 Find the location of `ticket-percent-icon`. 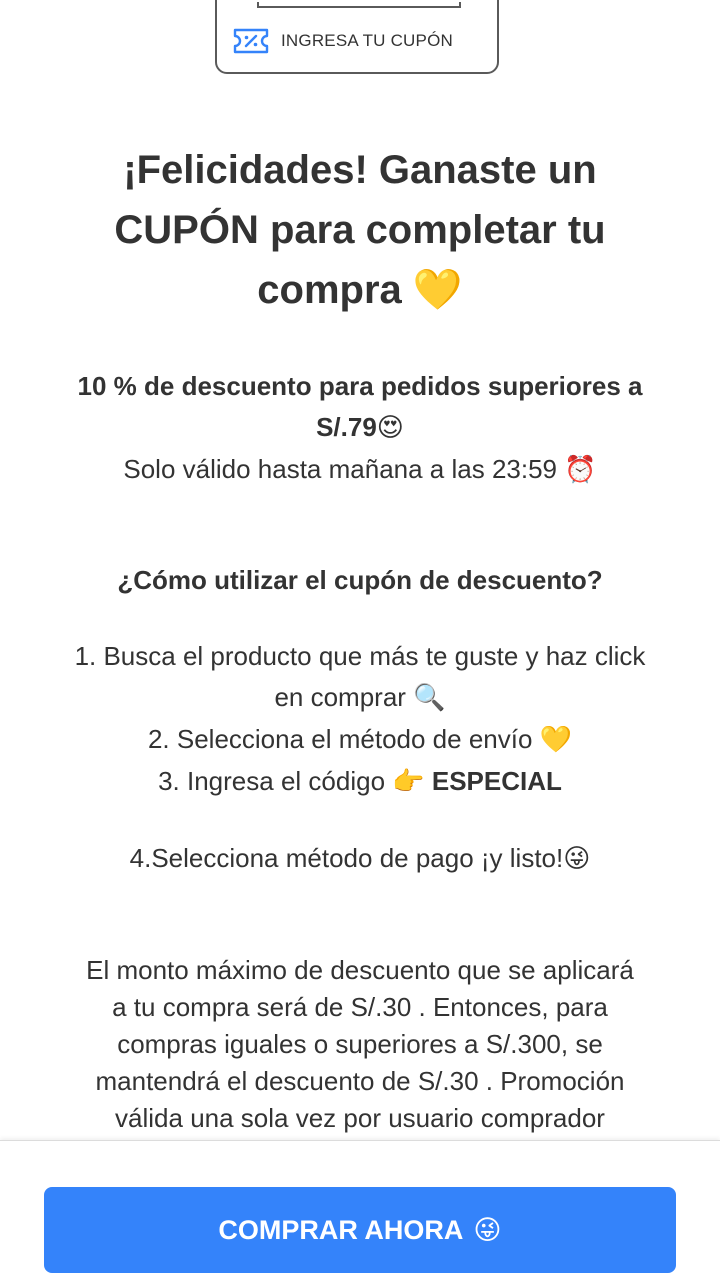

ticket-percent-icon is located at coordinates (251, 41).